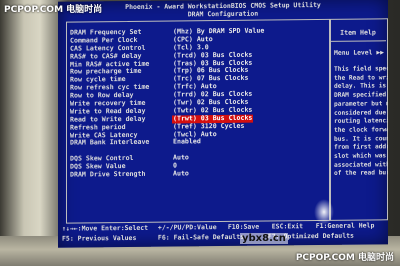 This screenshot has width=400, height=266. Describe the element at coordinates (324, 212) in the screenshot. I see `screen-glare` at that location.